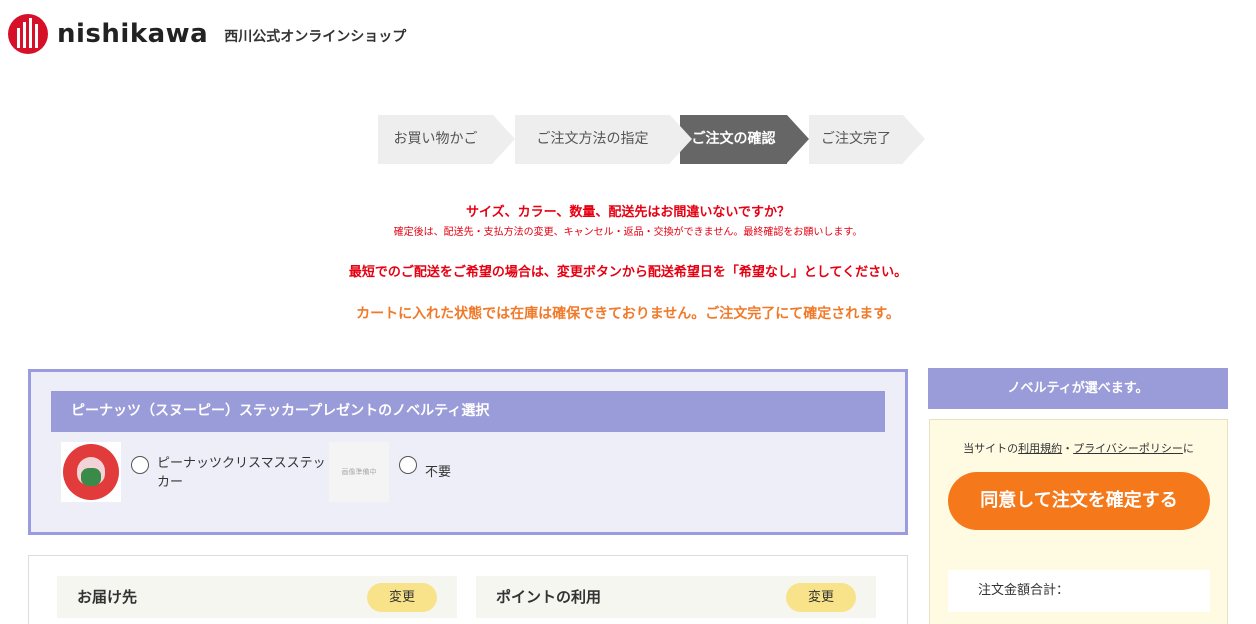 Image resolution: width=1256 pixels, height=624 pixels. I want to click on sticker-radio, so click(140, 465).